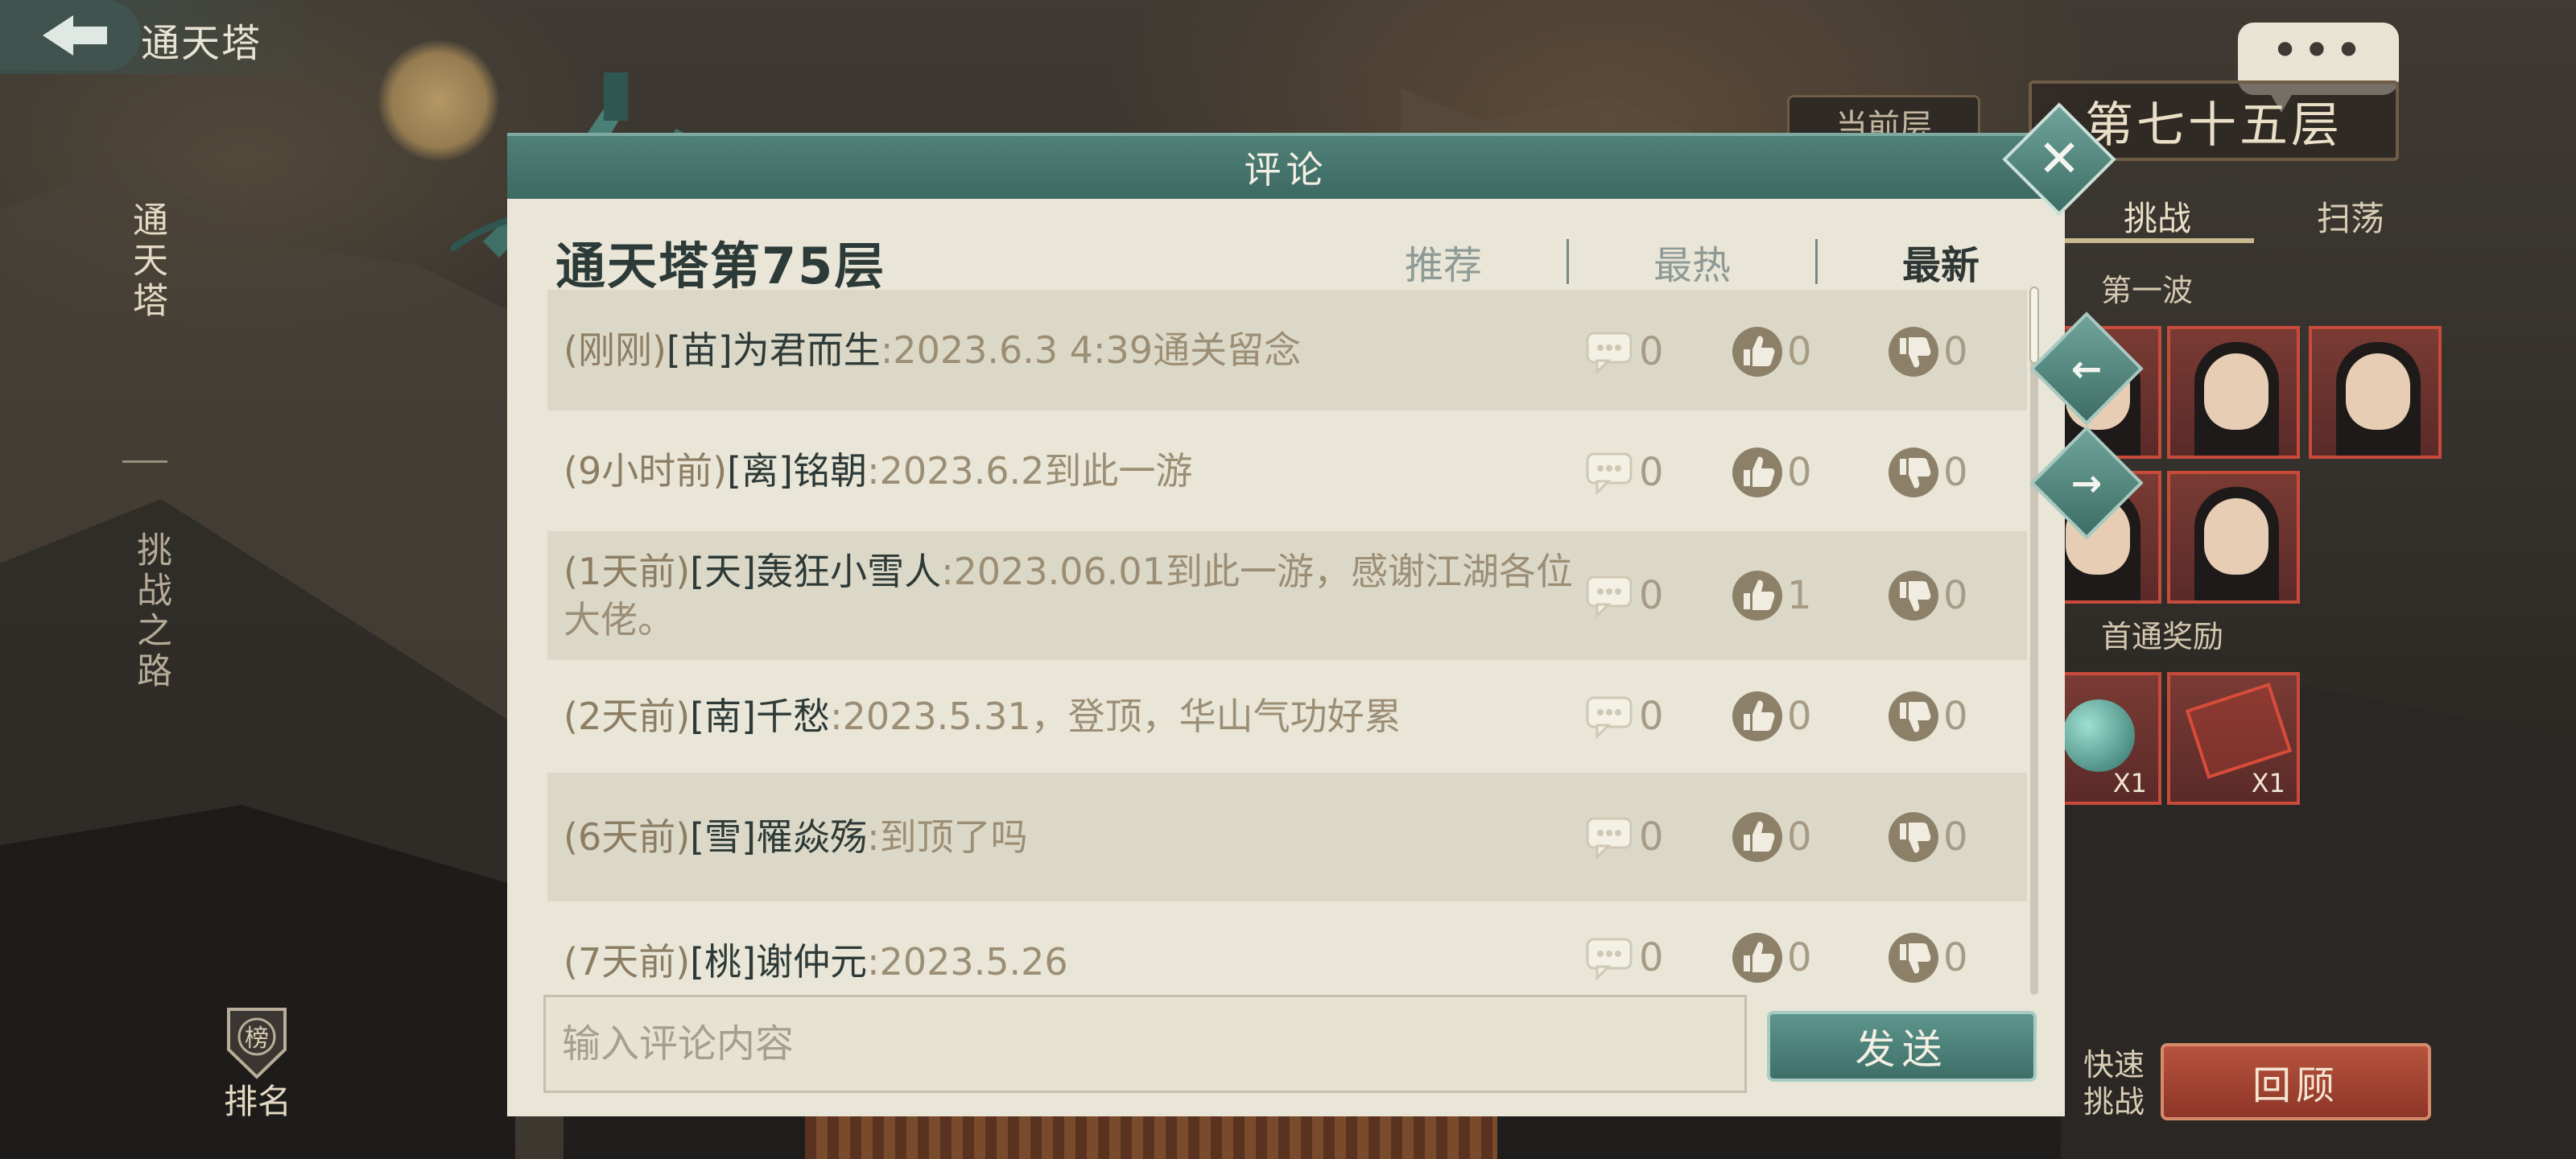  I want to click on comment-time: (刚刚), so click(615, 350).